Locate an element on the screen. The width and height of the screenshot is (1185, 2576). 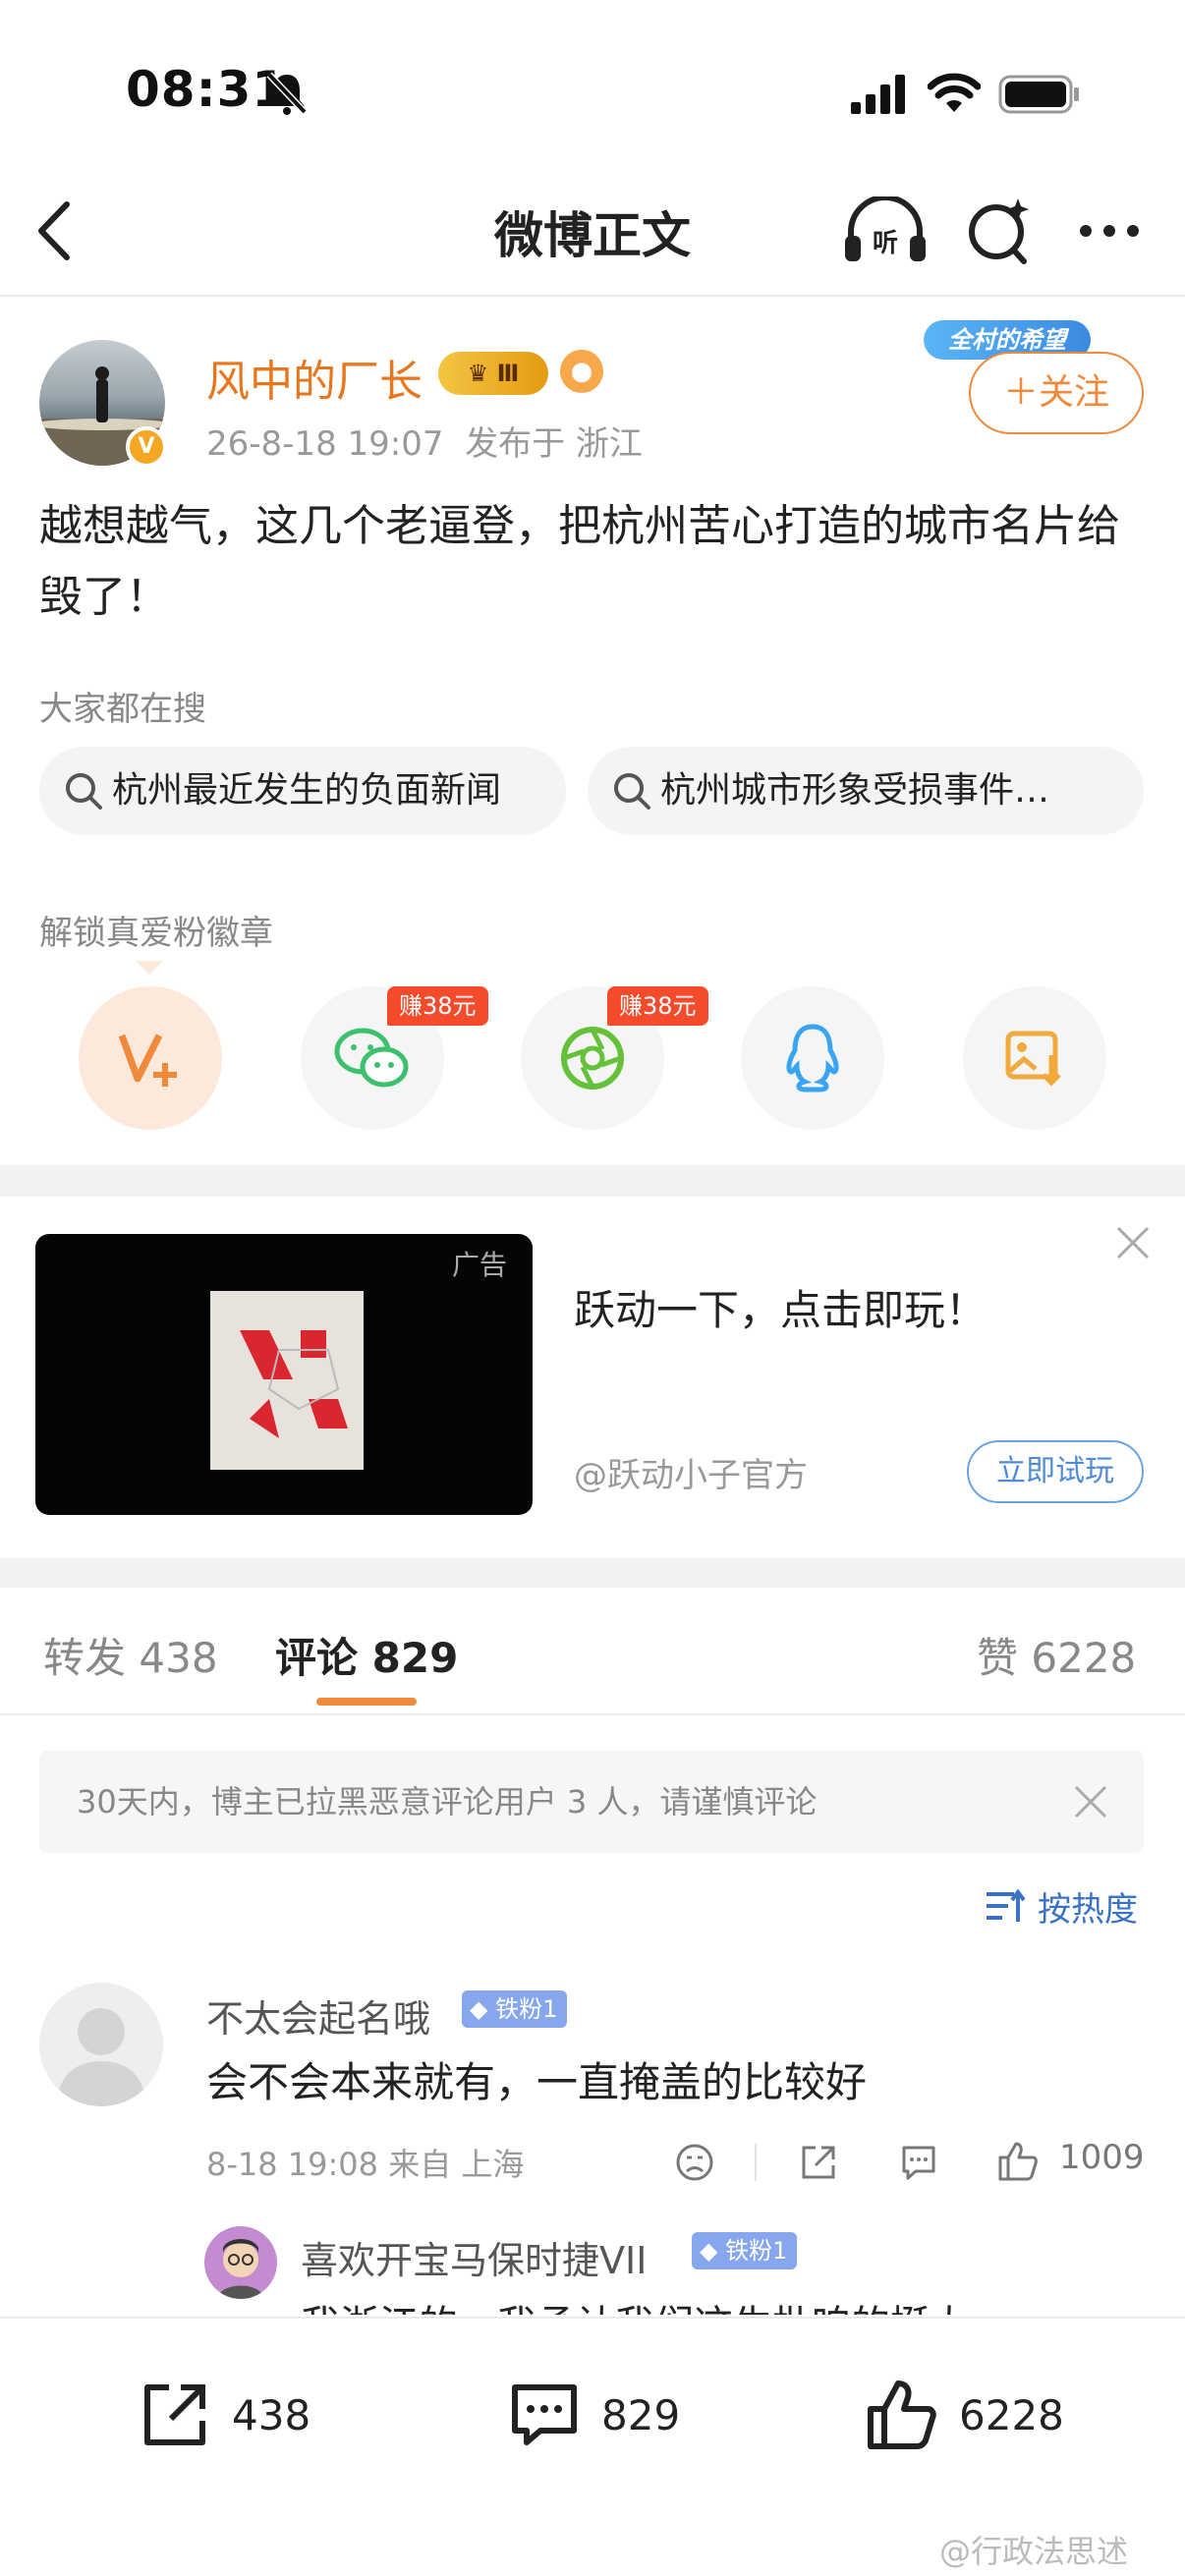
repost-icon is located at coordinates (175, 2414).